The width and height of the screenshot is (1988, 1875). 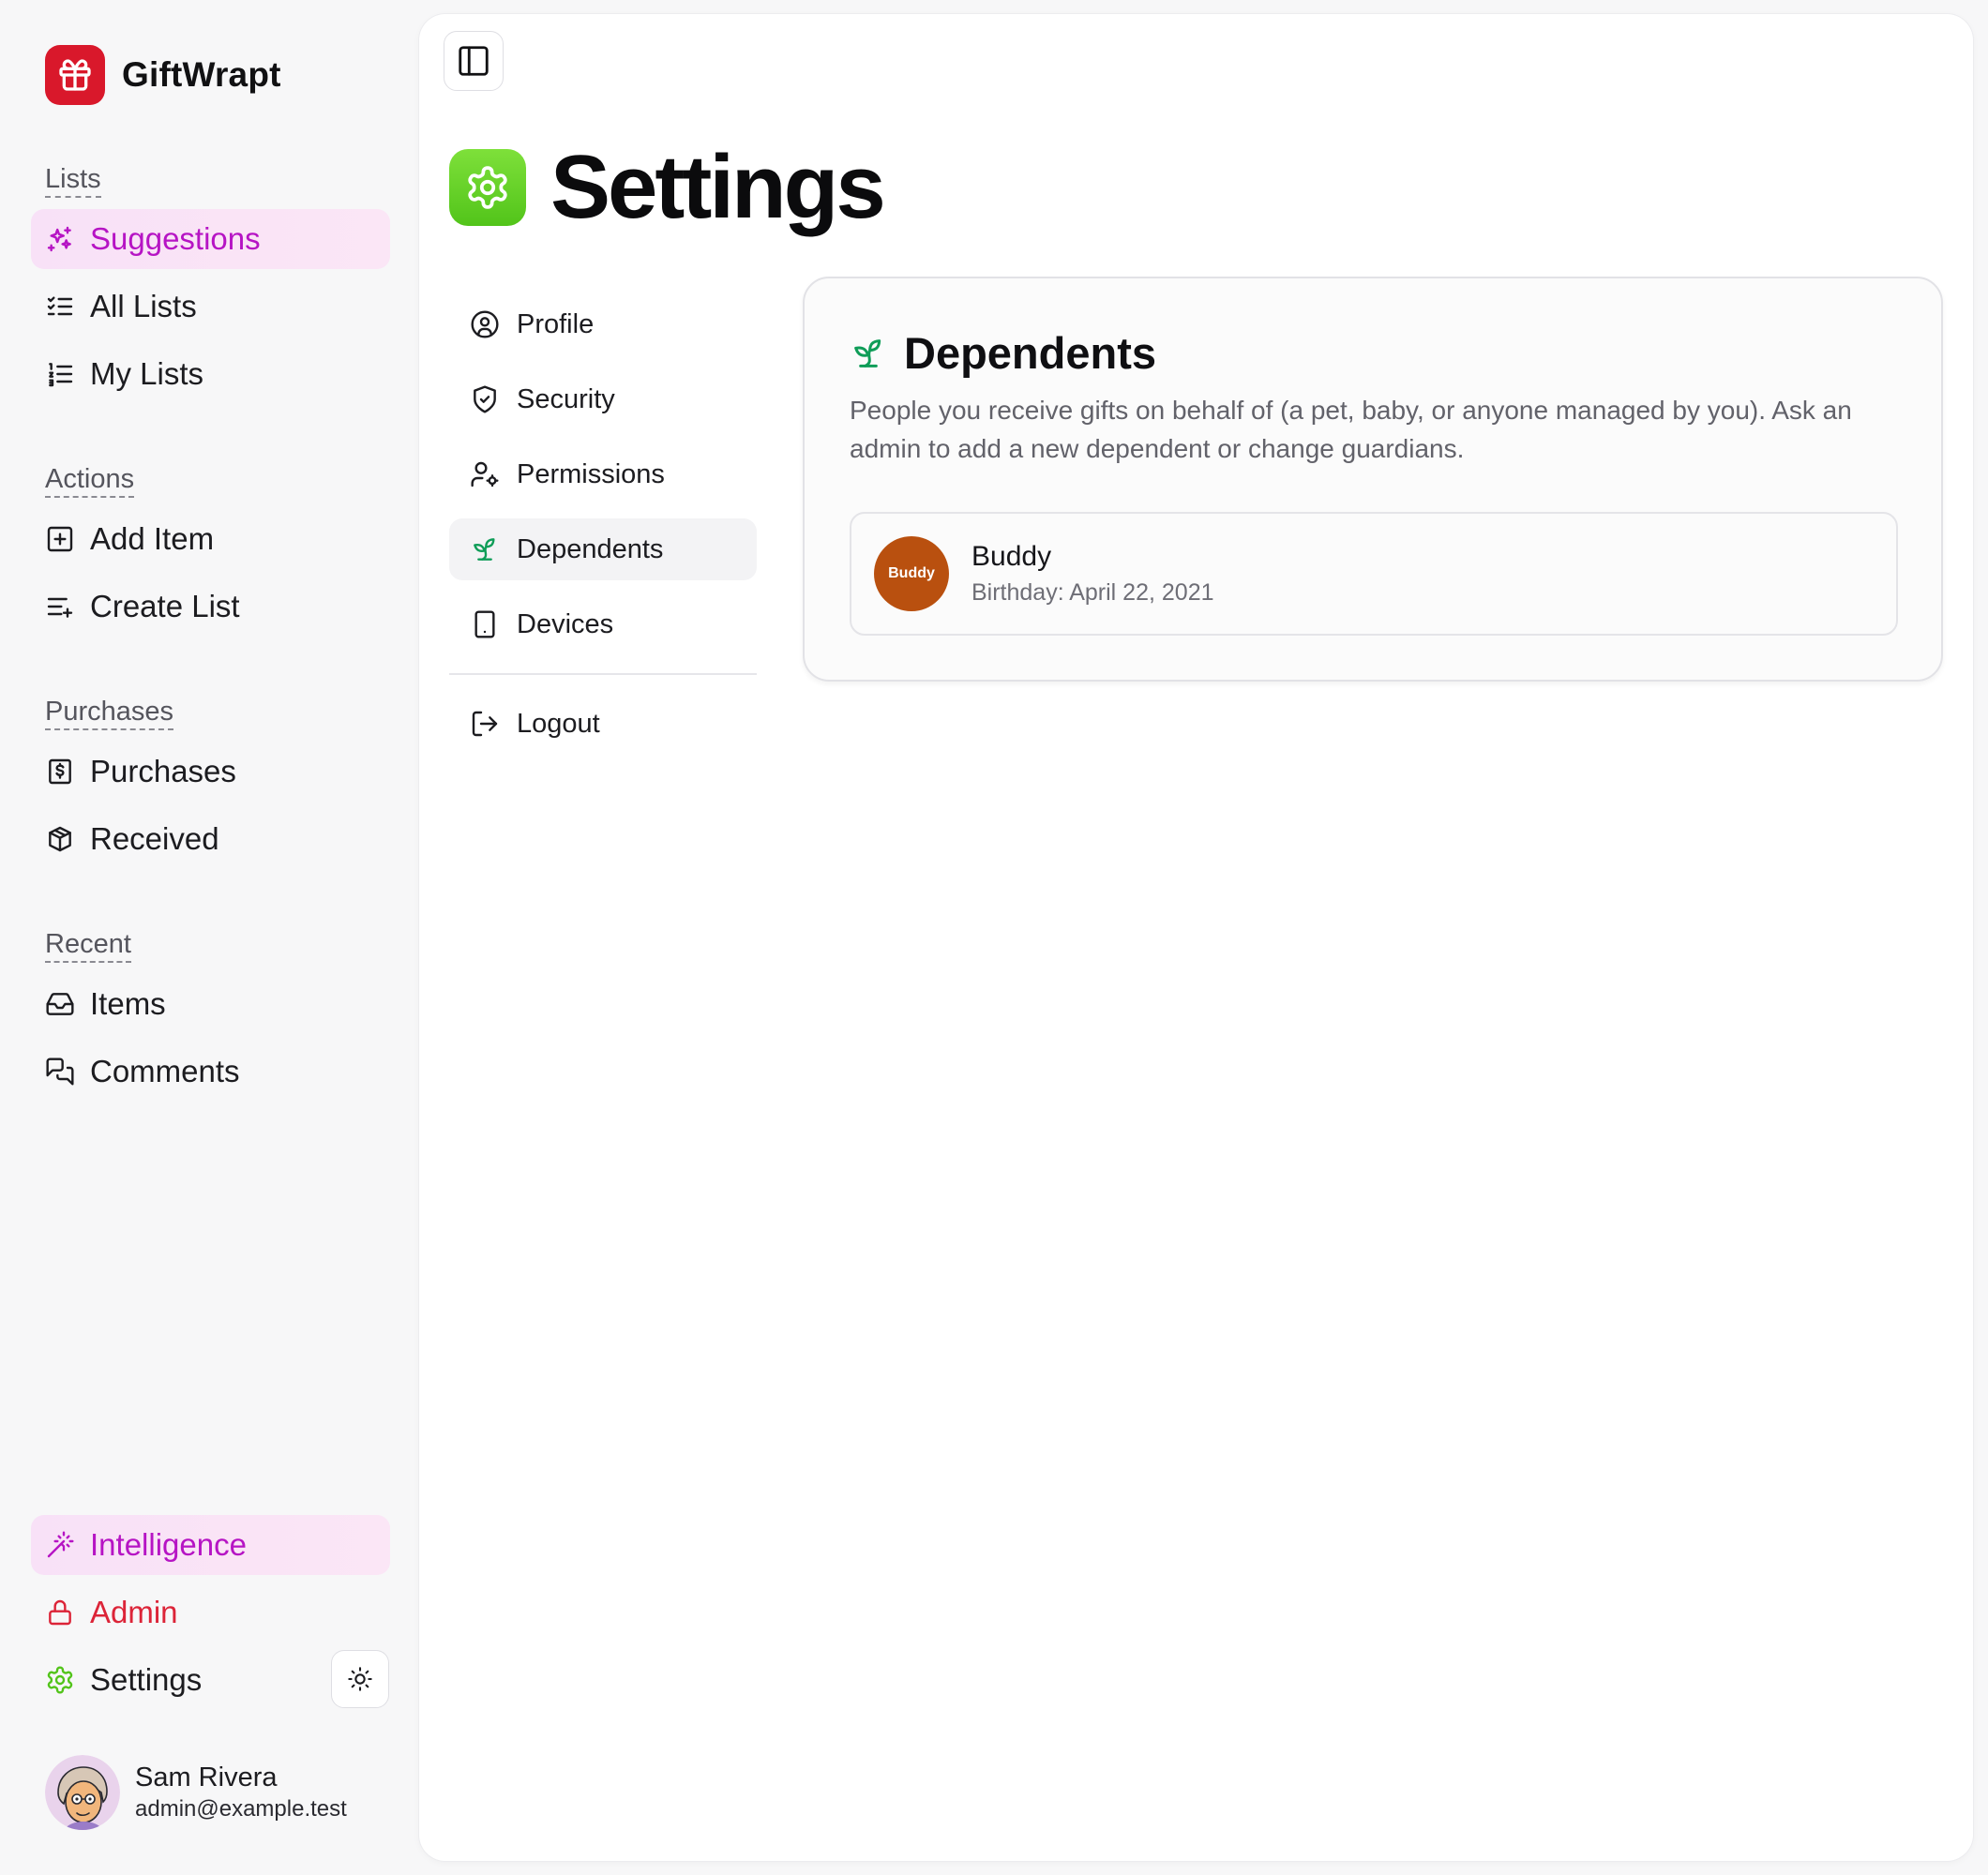 I want to click on sidebar-item-settings: Settings, so click(x=171, y=1680).